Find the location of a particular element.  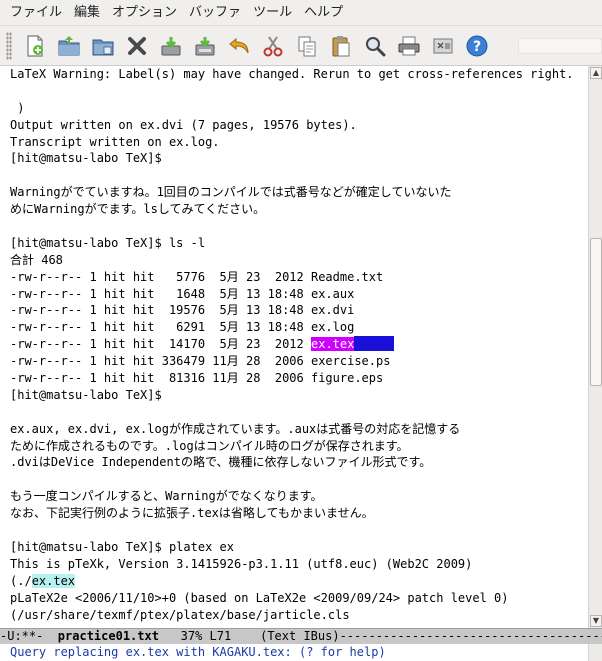

preferences-button is located at coordinates (443, 46).